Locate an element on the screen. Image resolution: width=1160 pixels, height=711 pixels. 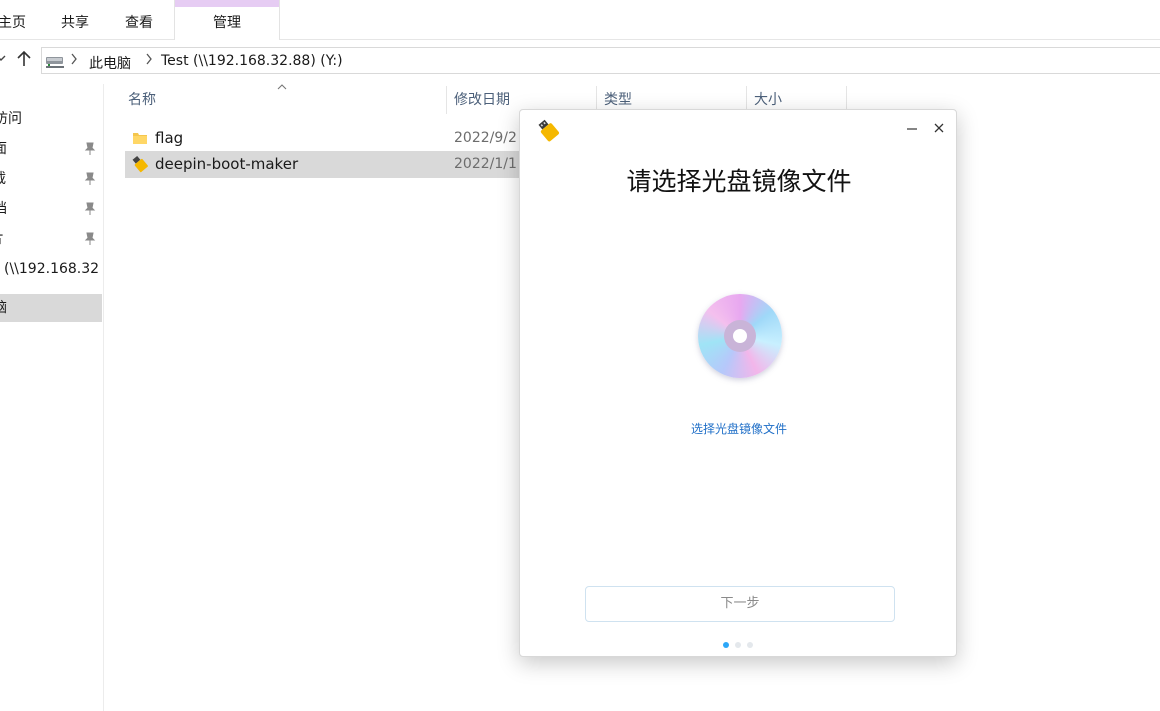
file-row-flag: flag 2022/9/2 is located at coordinates (325, 138).